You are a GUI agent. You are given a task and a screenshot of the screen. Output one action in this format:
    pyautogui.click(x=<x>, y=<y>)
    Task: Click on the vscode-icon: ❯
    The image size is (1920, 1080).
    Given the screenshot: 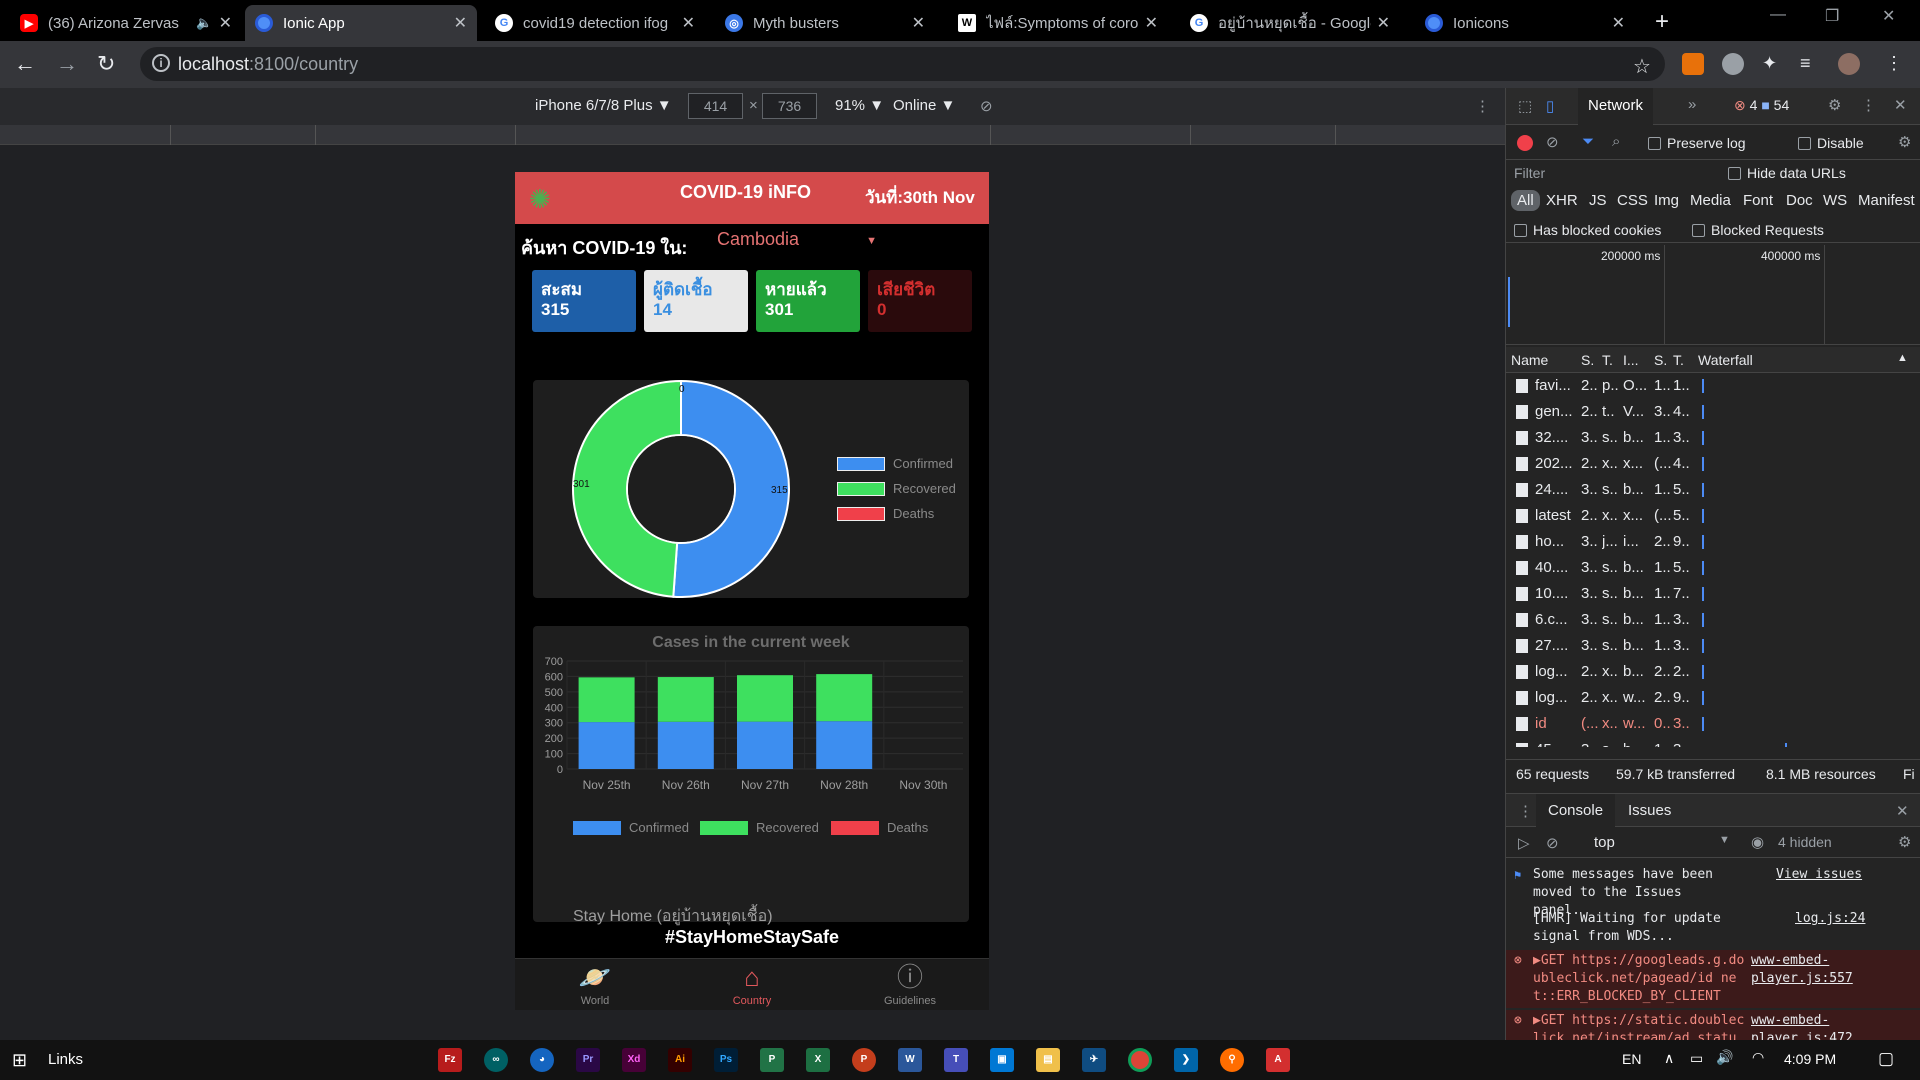 What is the action you would take?
    pyautogui.click(x=1186, y=1060)
    